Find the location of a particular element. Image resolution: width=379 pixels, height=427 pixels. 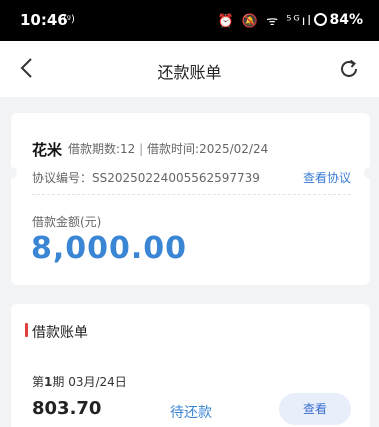

loan-amount-label: 借款金额(元) is located at coordinates (67, 222).